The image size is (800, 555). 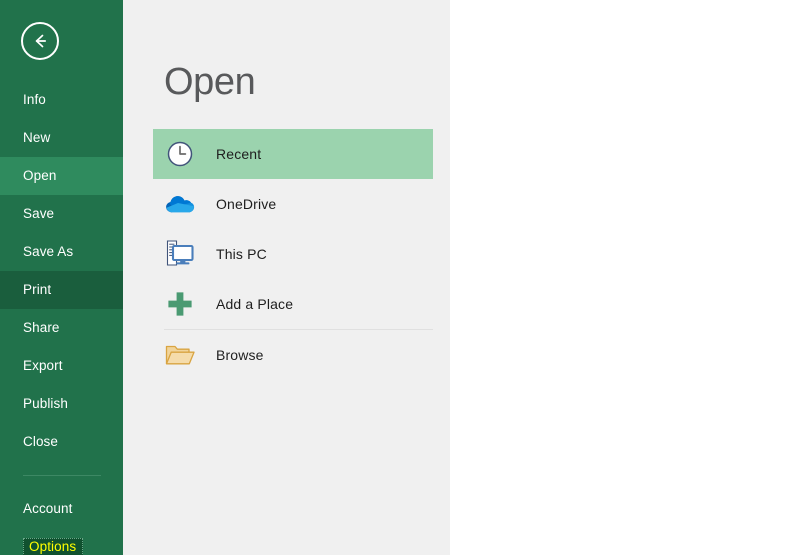 I want to click on place-item-browse: Browse, so click(x=293, y=355).